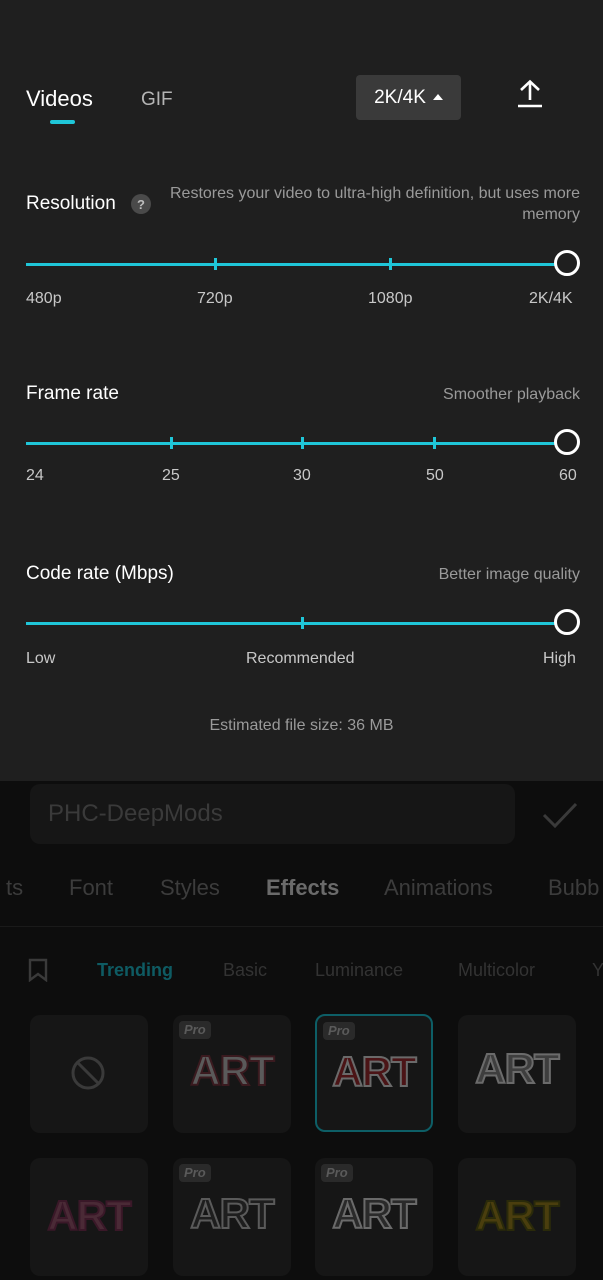 The image size is (603, 1280). What do you see at coordinates (245, 970) in the screenshot?
I see `category-basic: Basic` at bounding box center [245, 970].